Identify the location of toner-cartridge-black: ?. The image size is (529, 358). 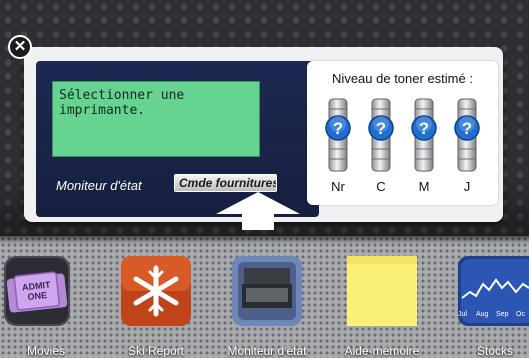
(338, 135).